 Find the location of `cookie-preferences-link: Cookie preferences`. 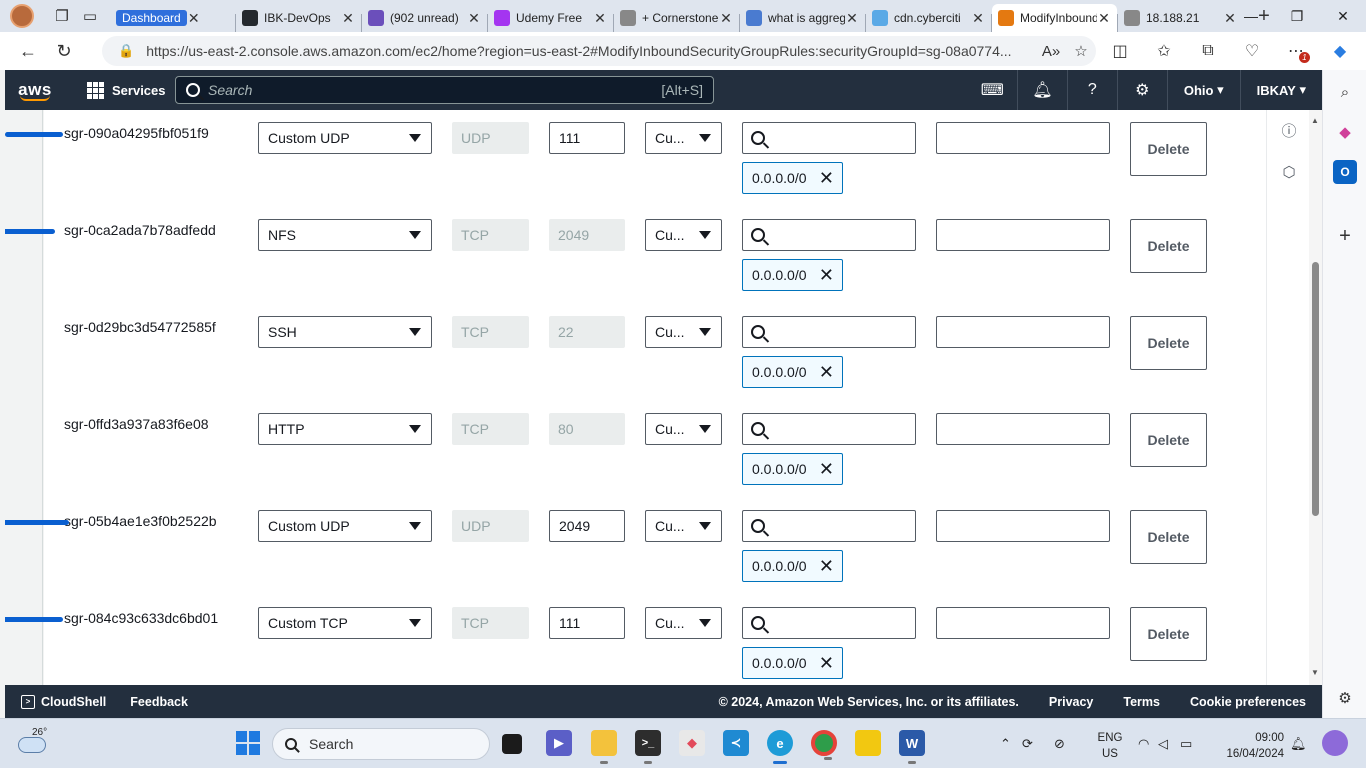

cookie-preferences-link: Cookie preferences is located at coordinates (1248, 702).